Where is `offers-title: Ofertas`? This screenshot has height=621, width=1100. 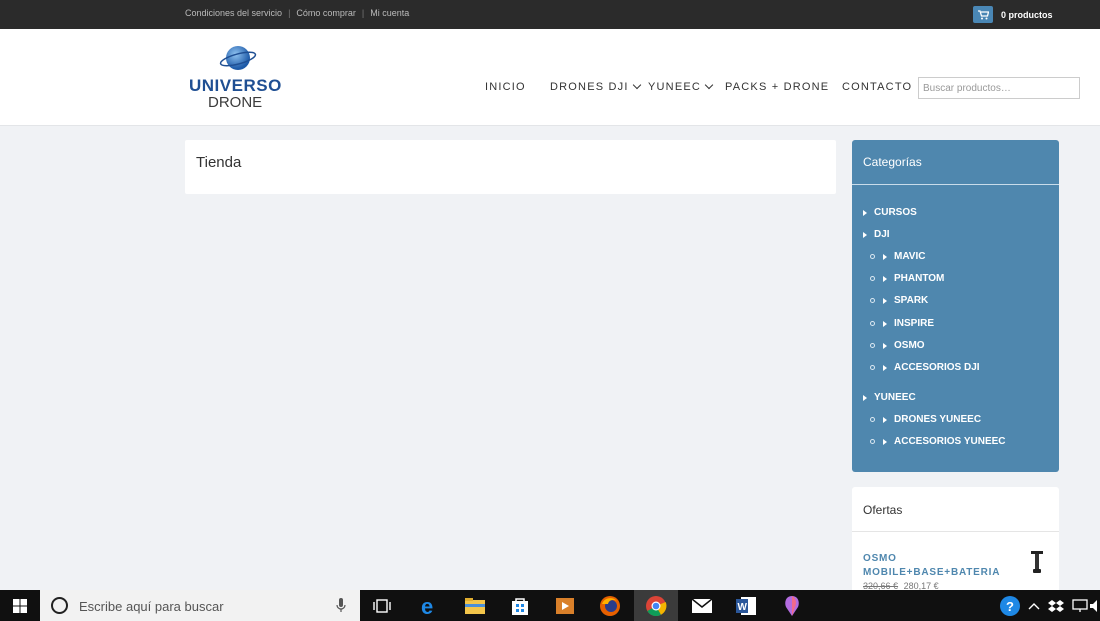
offers-title: Ofertas is located at coordinates (883, 510).